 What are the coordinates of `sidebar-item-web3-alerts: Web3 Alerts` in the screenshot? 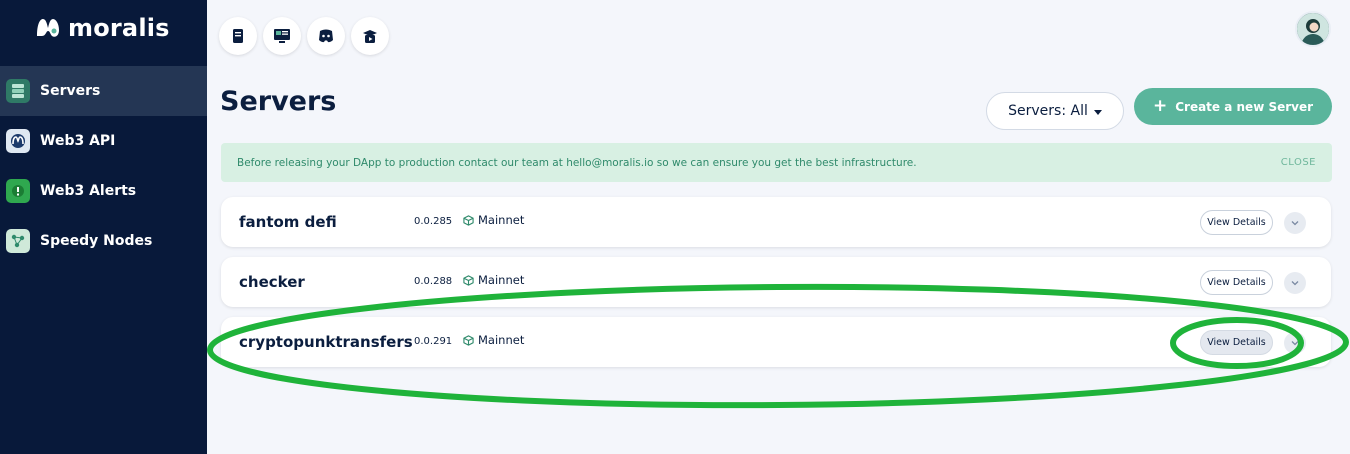 It's located at (103, 191).